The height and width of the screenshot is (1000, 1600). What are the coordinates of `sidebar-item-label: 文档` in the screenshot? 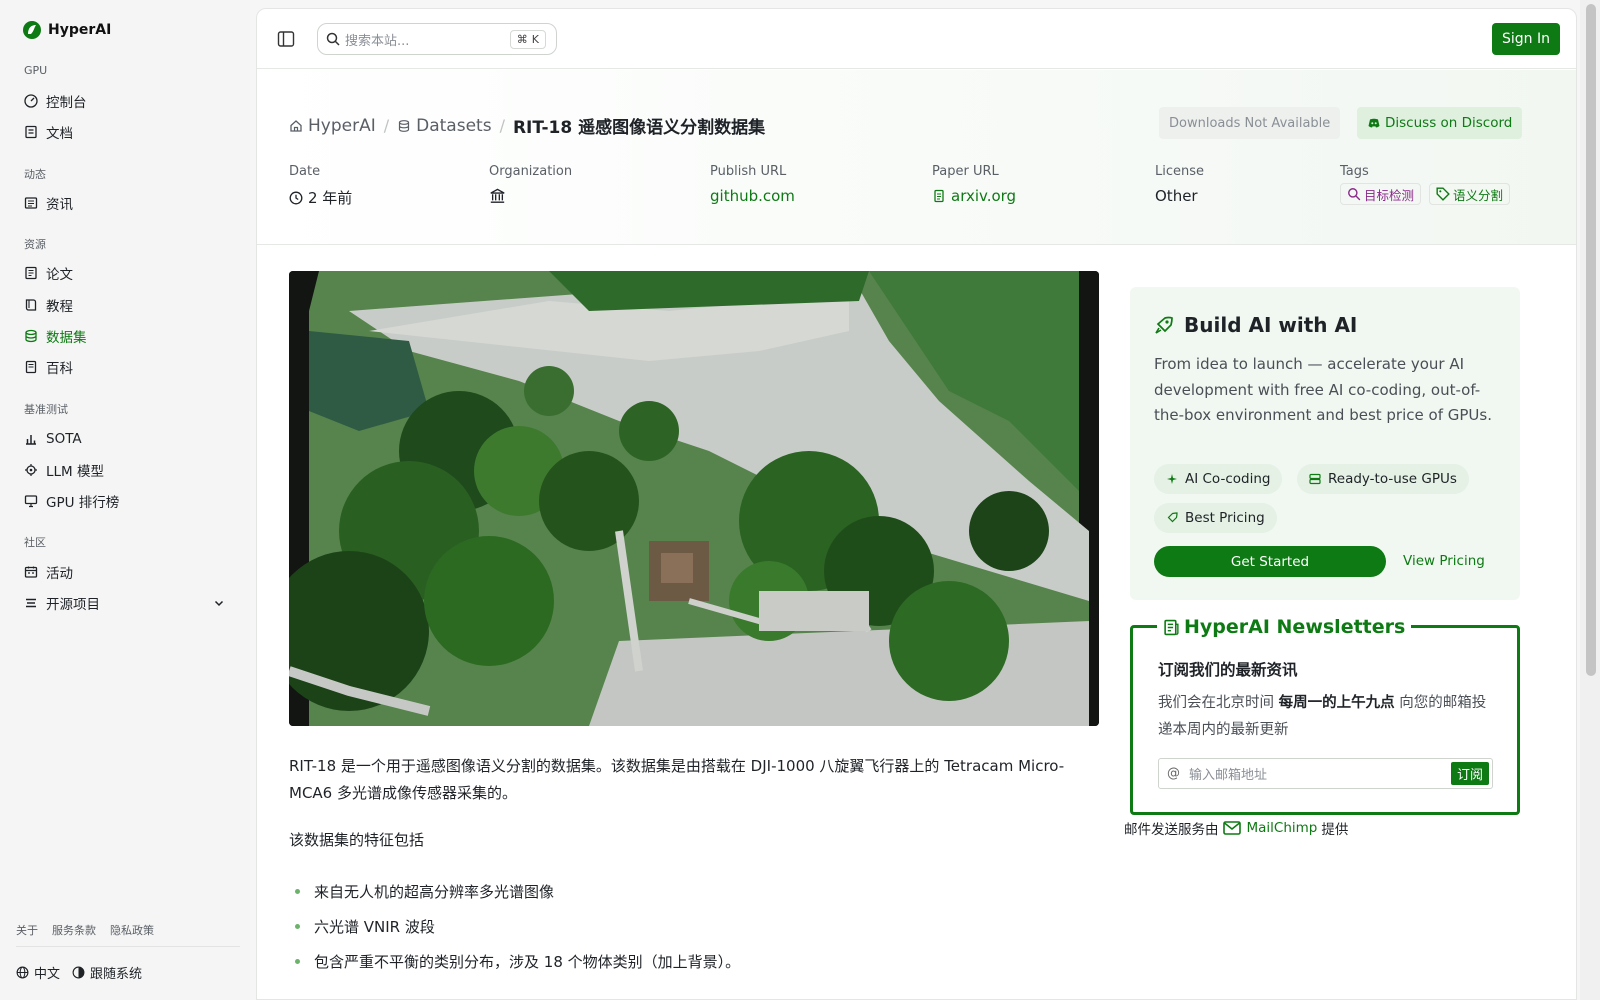 It's located at (59, 134).